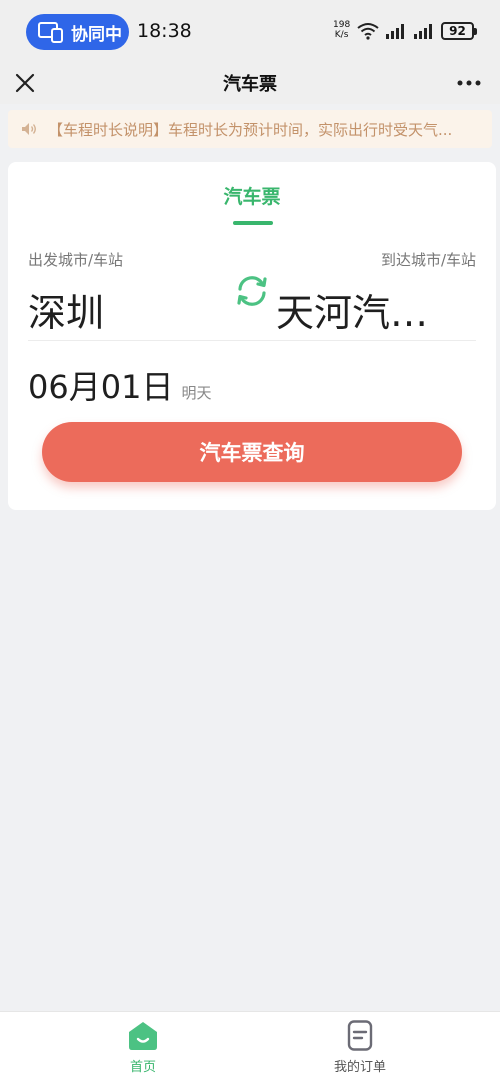 The width and height of the screenshot is (500, 1079). What do you see at coordinates (341, 35) in the screenshot?
I see `network-speed-unit: K/s` at bounding box center [341, 35].